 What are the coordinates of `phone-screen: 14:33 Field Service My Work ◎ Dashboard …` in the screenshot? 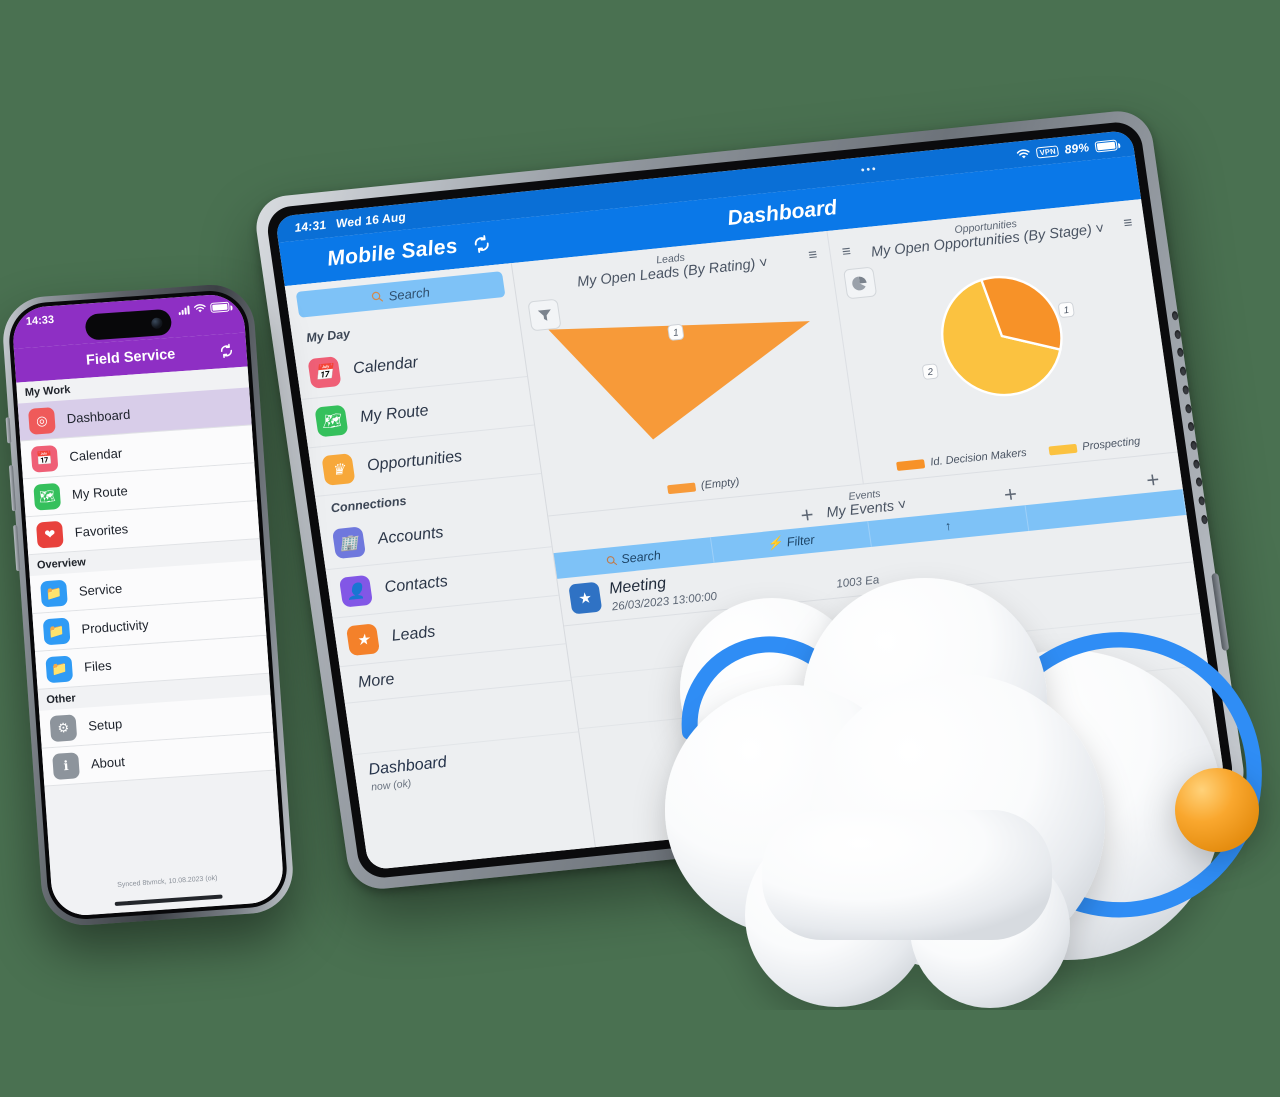 It's located at (148, 605).